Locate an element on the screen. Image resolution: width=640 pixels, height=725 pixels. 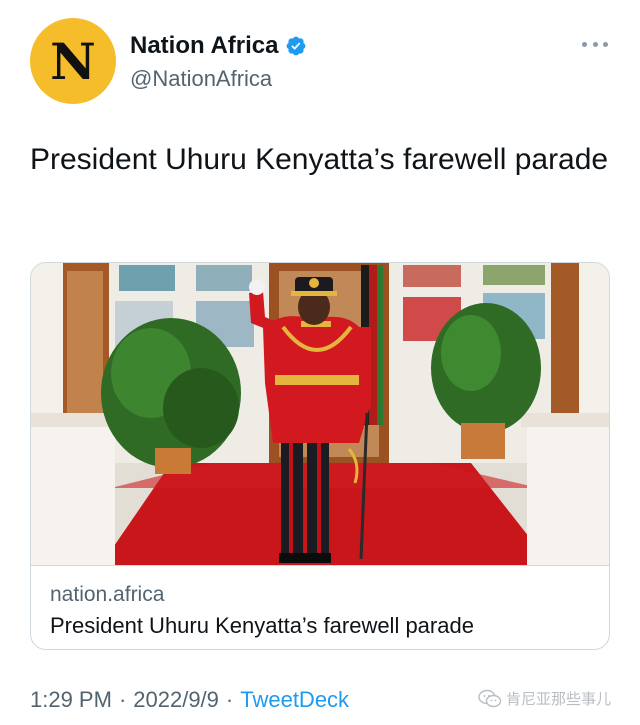
name-row: Nation Africa is located at coordinates (218, 46).